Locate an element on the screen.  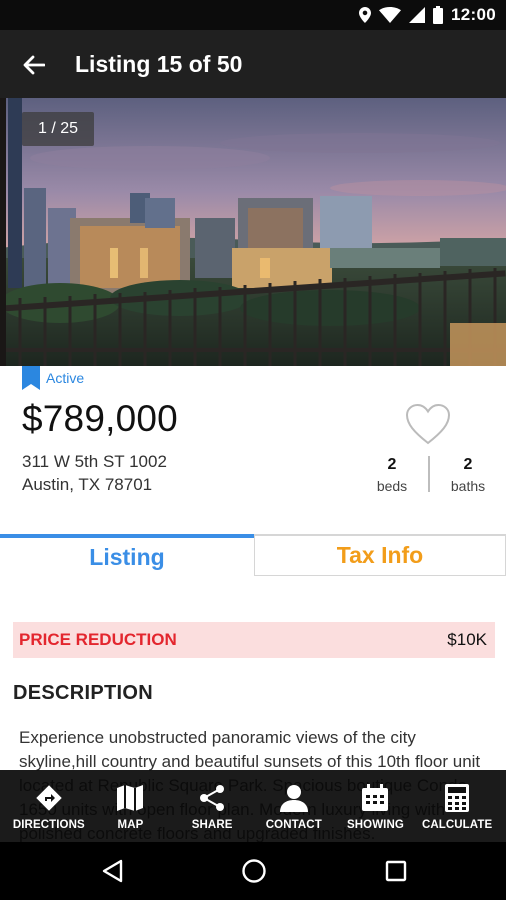
calendar-icon is located at coordinates (375, 797).